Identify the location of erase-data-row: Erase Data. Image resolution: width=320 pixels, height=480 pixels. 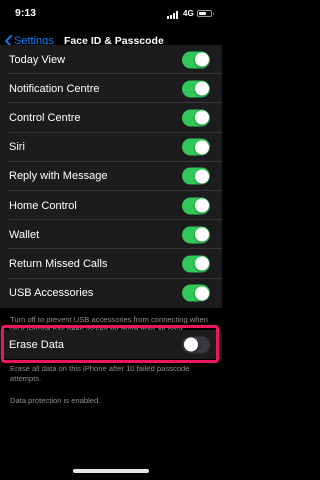
(111, 344).